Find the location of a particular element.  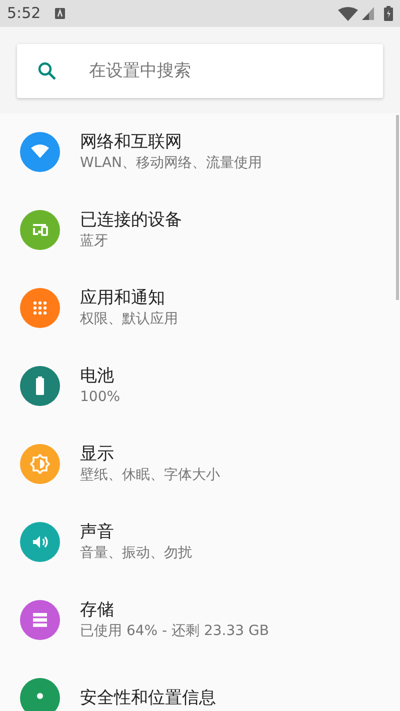

item-subtitle: 音量、振动、勿扰 is located at coordinates (136, 553).